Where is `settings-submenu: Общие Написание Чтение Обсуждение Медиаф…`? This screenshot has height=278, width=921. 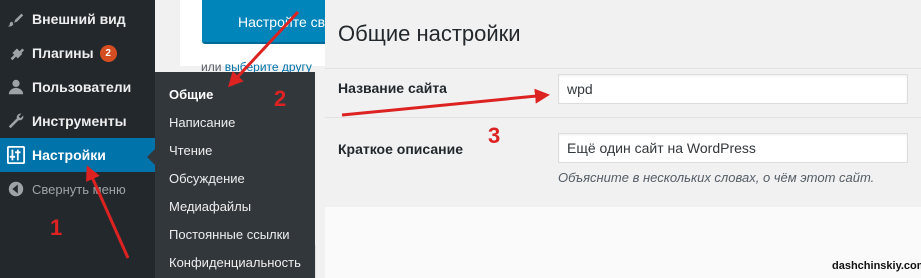
settings-submenu: Общие Написание Чтение Обсуждение Медиаф… is located at coordinates (235, 175).